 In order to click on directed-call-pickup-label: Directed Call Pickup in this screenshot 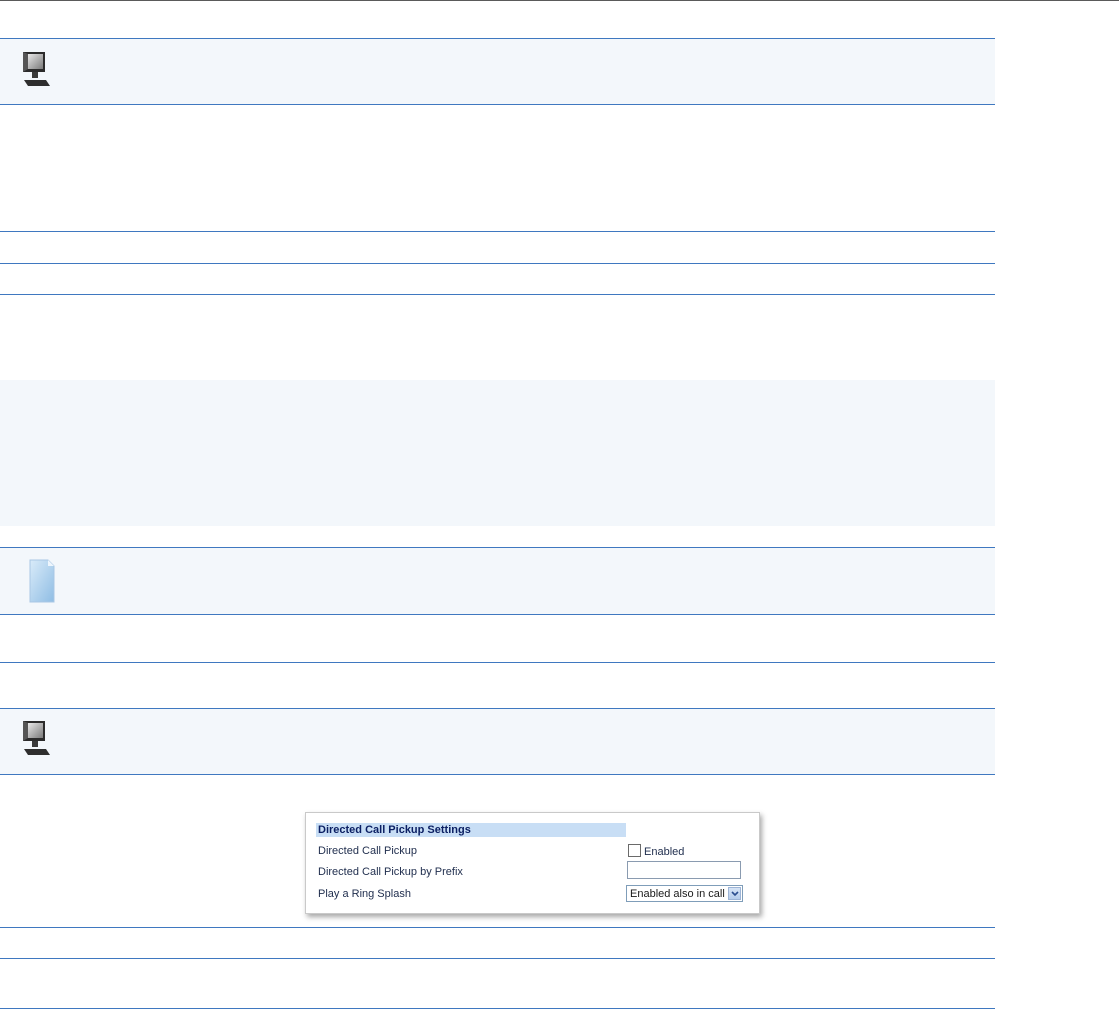, I will do `click(368, 851)`.